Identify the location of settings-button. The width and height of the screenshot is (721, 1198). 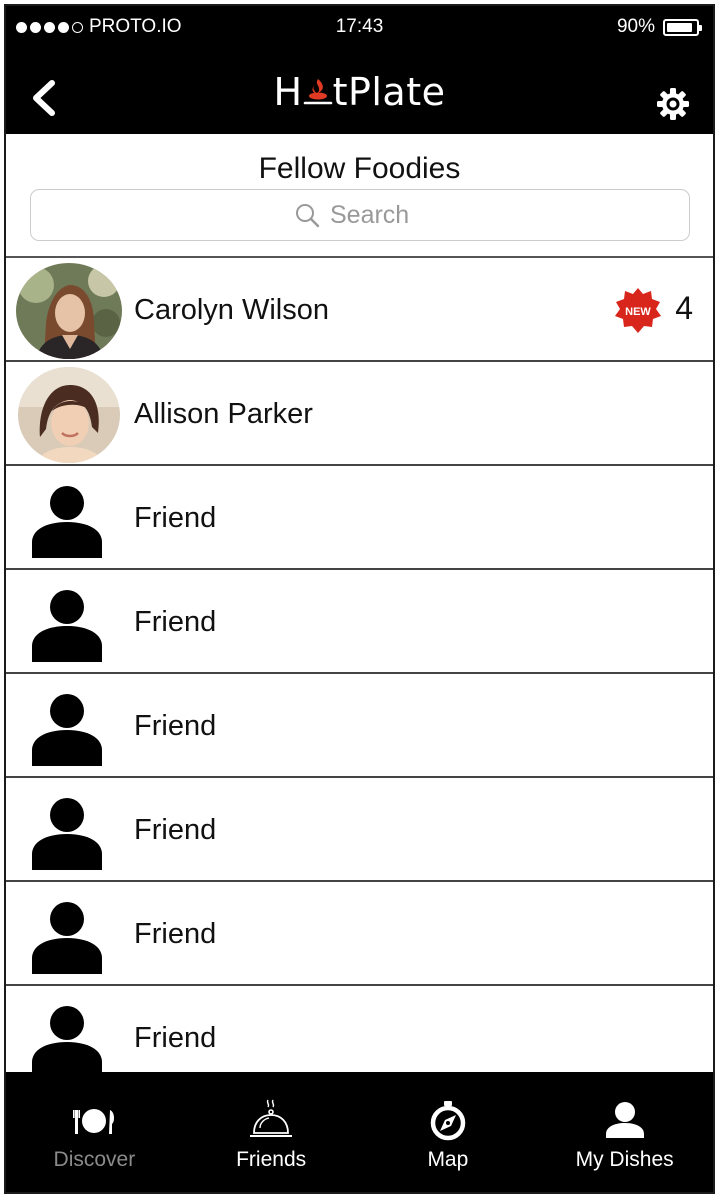
(673, 104).